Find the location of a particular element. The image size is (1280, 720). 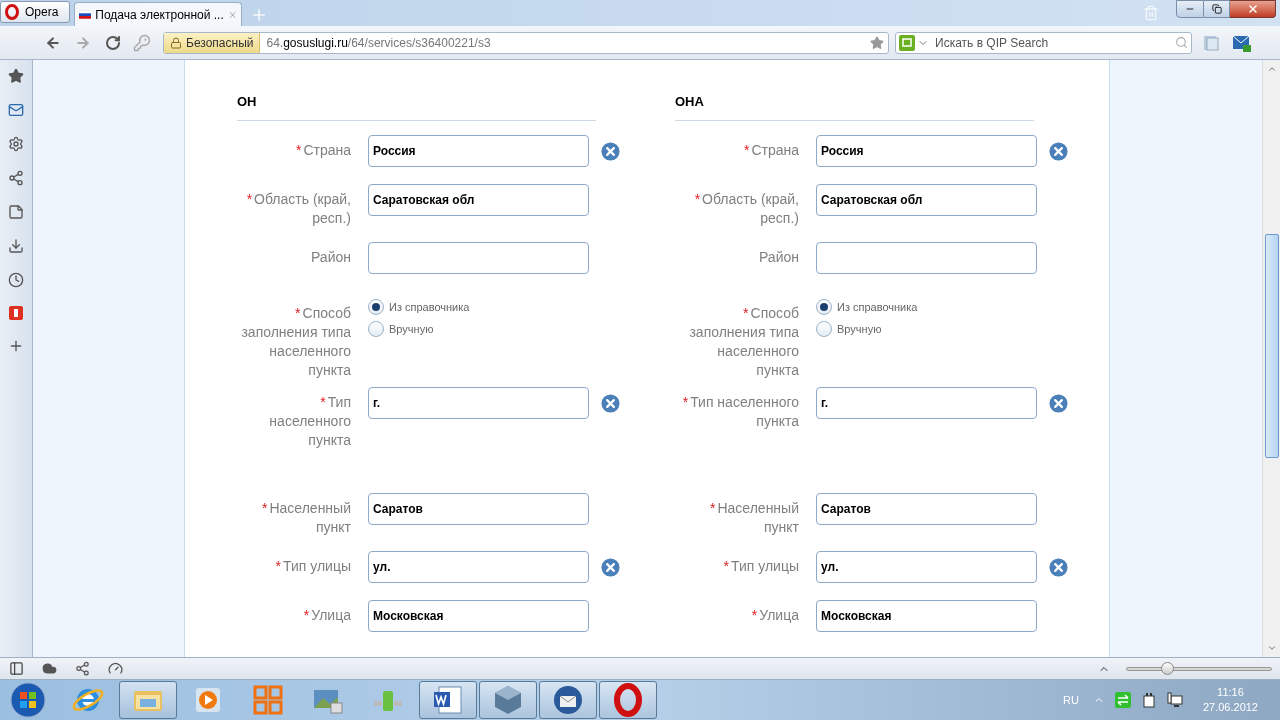

add-icon is located at coordinates (16, 346).